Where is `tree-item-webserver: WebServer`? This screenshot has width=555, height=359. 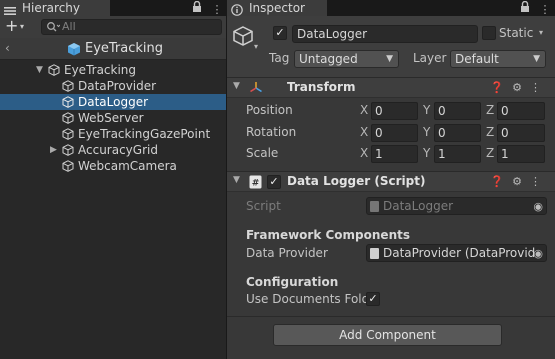
tree-item-webserver: WebServer is located at coordinates (113, 118).